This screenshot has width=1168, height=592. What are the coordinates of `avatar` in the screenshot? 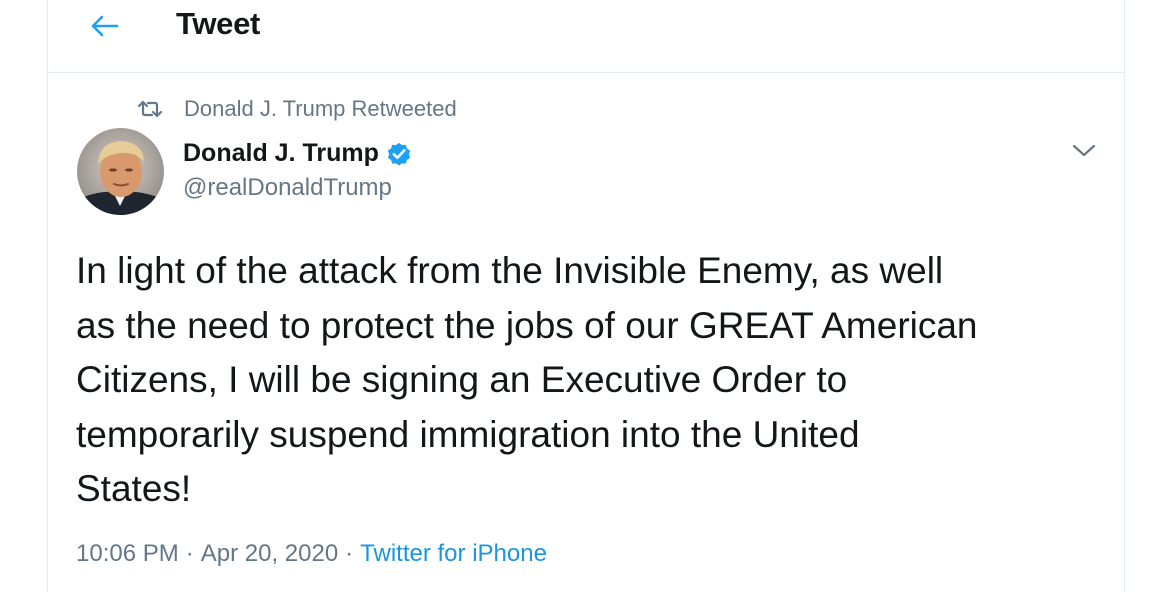 It's located at (120, 171).